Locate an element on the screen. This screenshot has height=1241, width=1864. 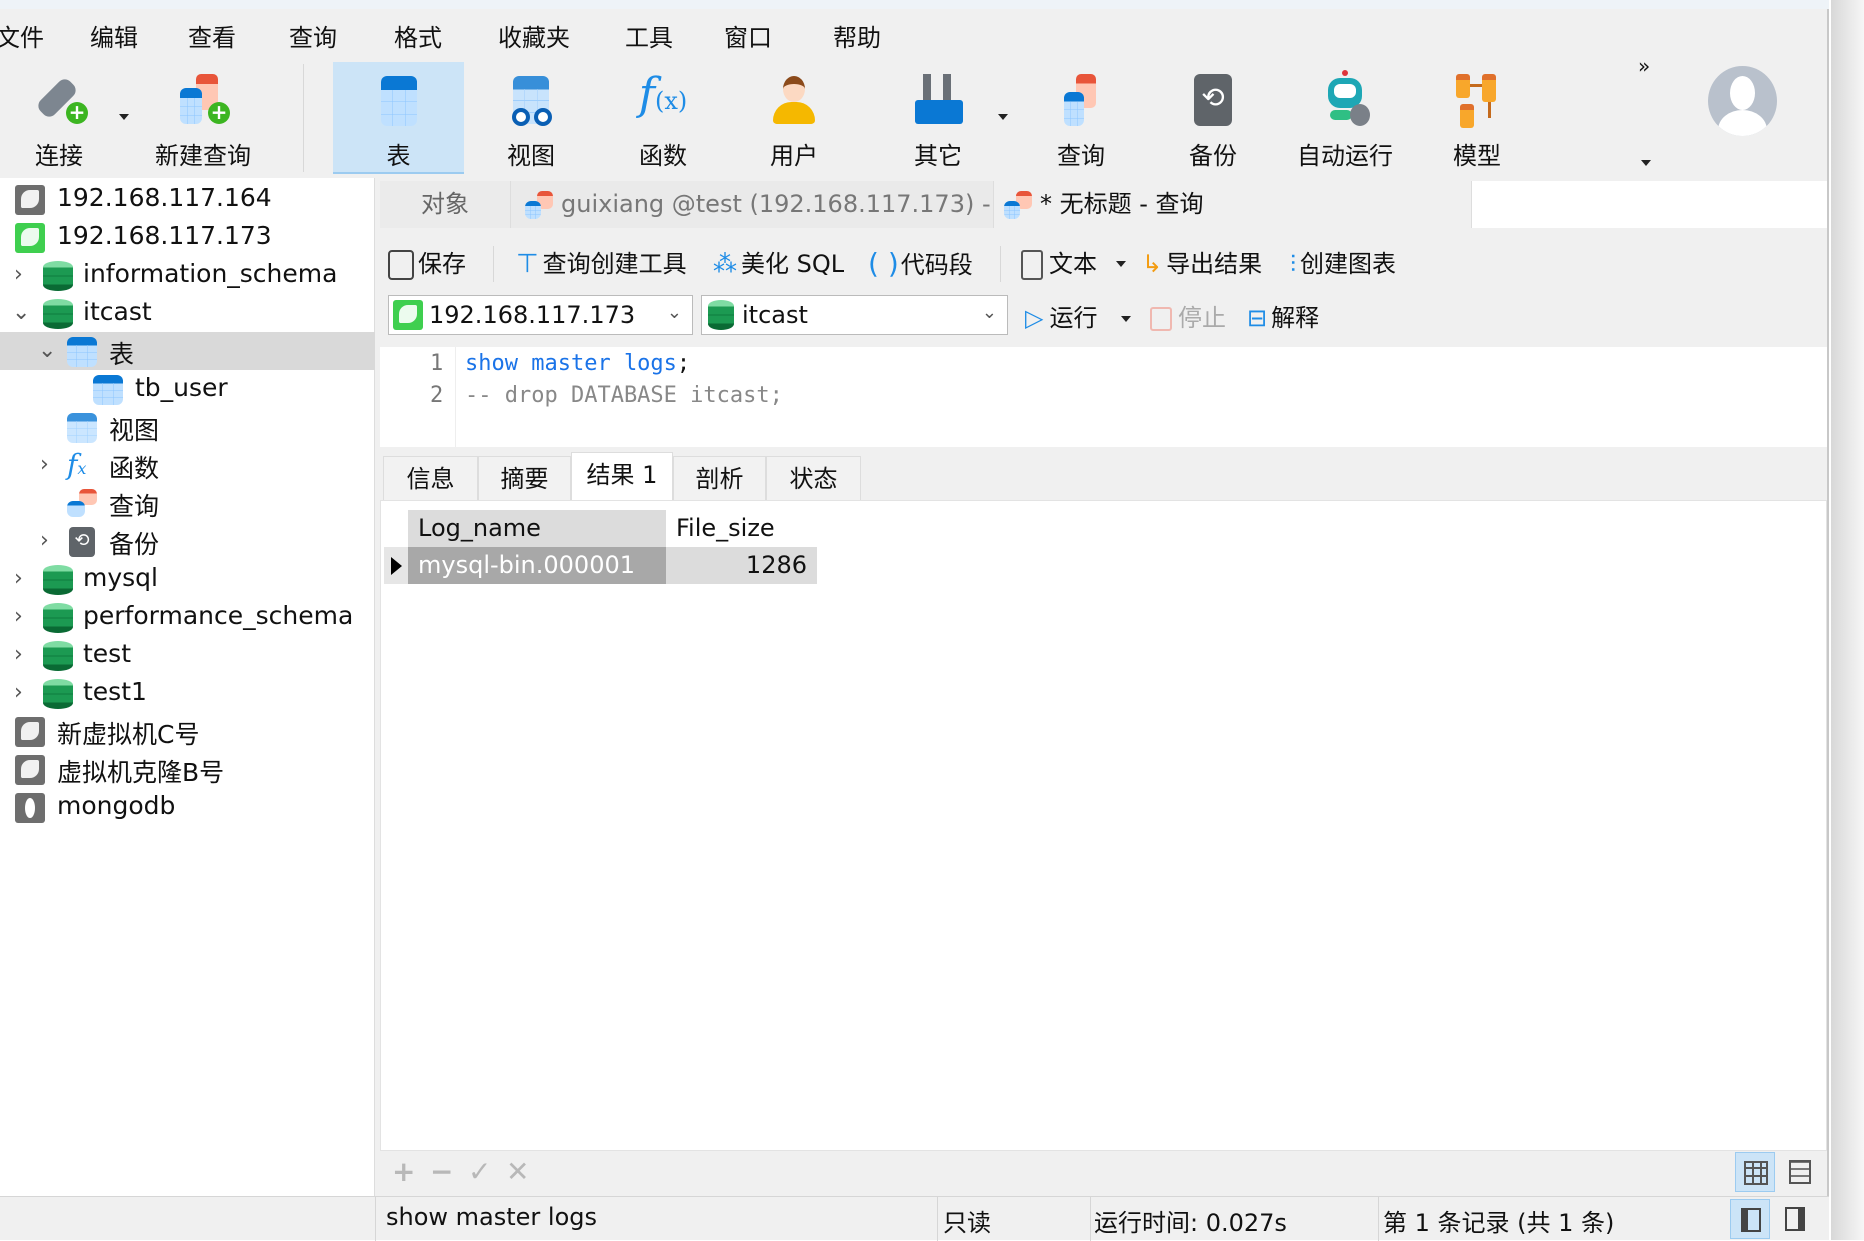
toolbar-automation-button: 自动运行 is located at coordinates (1345, 118).